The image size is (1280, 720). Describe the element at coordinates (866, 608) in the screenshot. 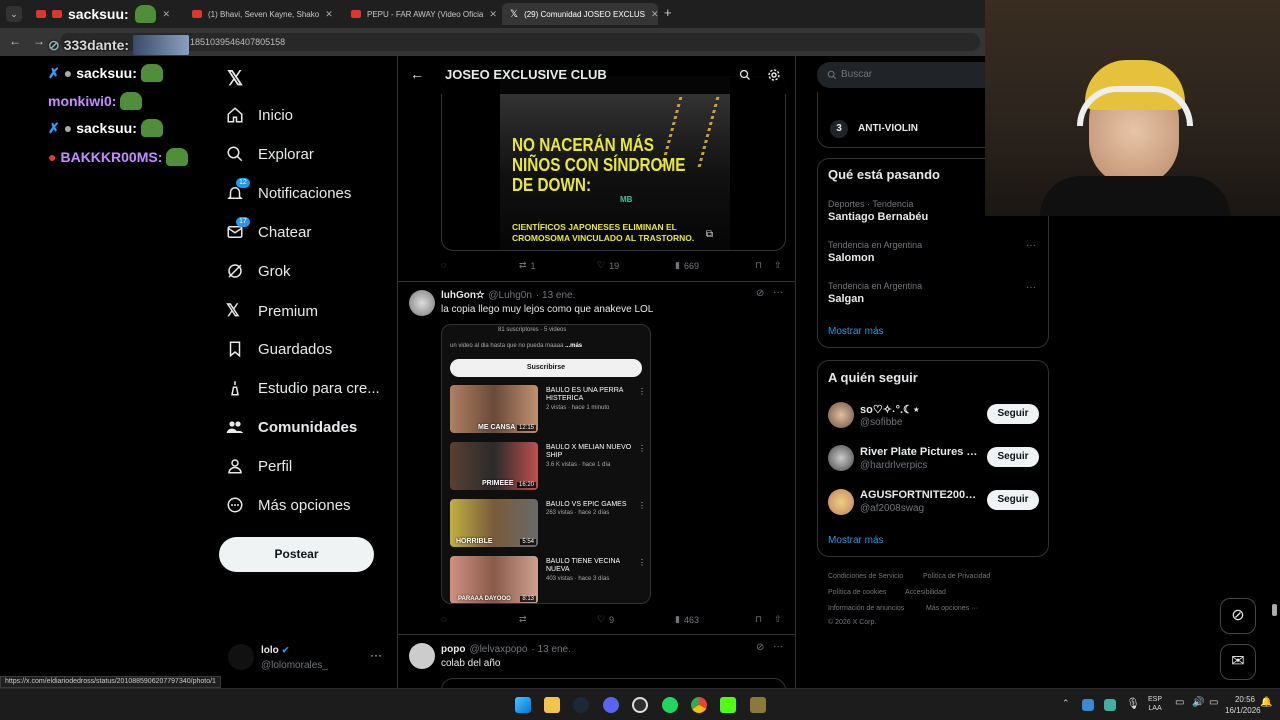

I see `footer-link: Información de anuncios` at that location.